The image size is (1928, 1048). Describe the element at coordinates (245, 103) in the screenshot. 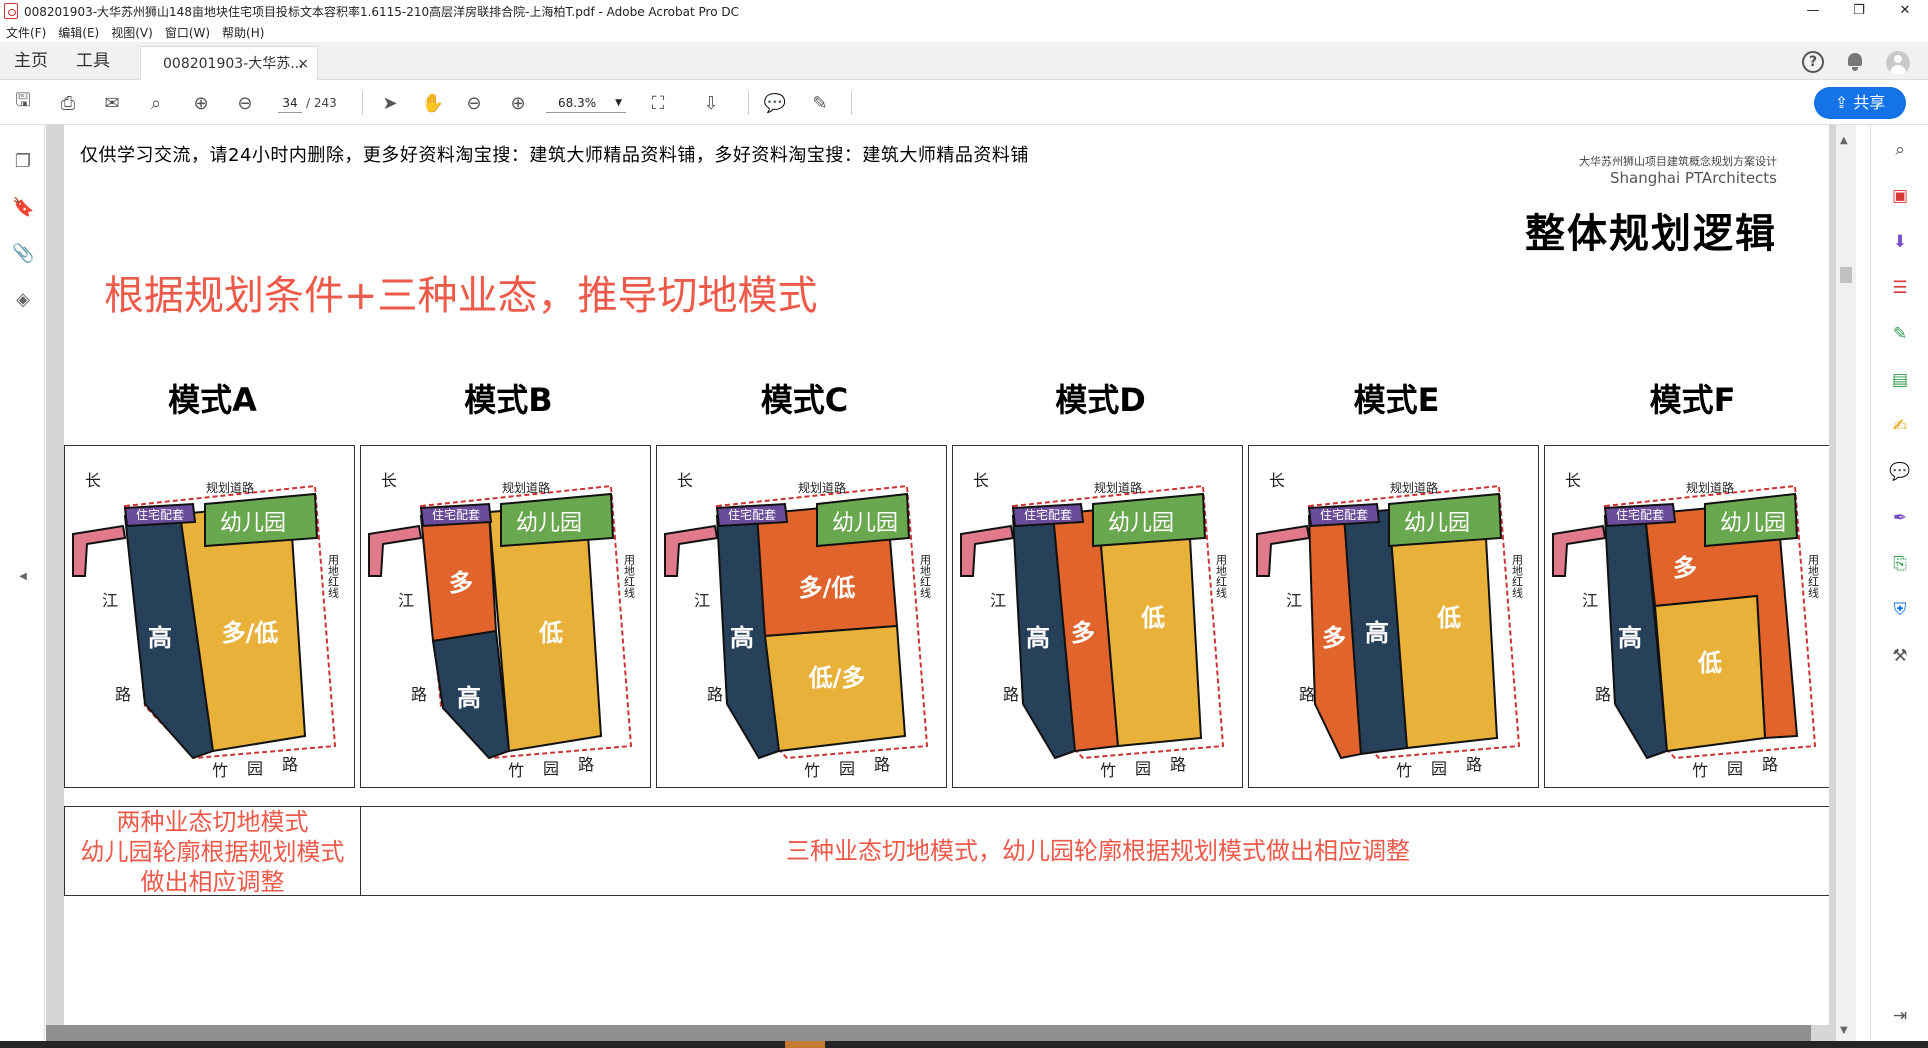

I see `next-page-icon: ⊖` at that location.